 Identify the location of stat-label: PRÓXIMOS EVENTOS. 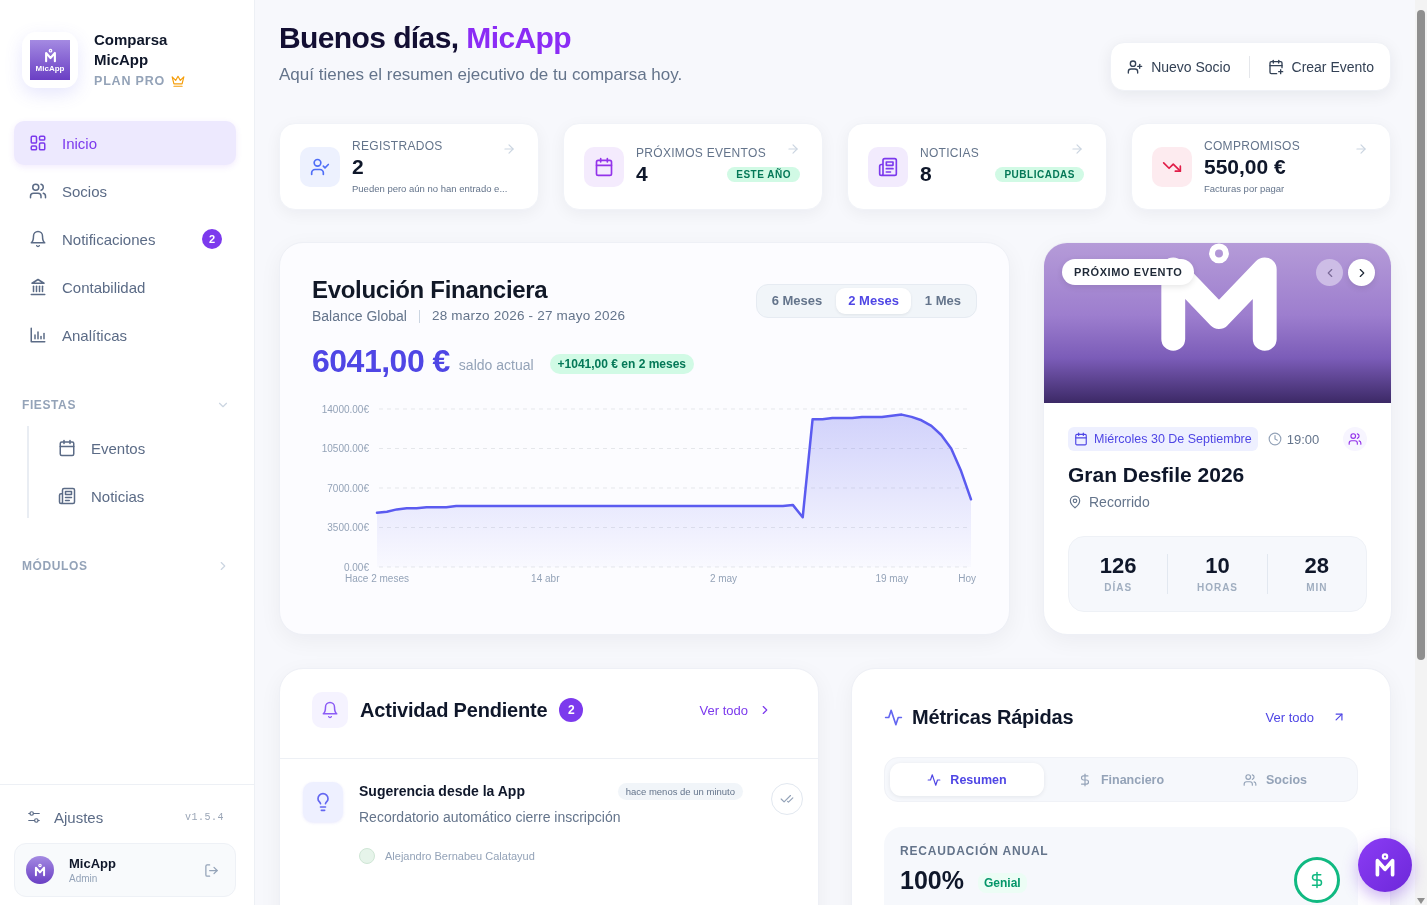
(701, 153).